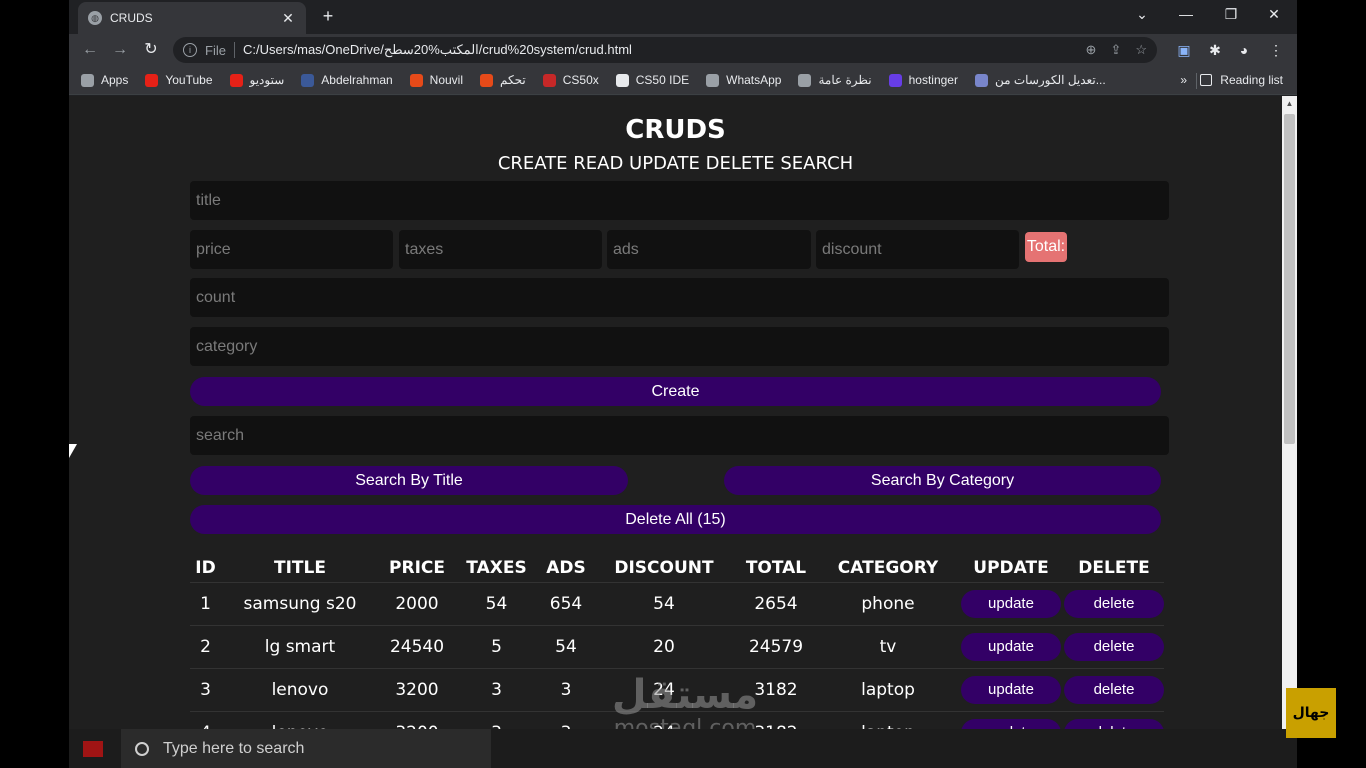 Image resolution: width=1366 pixels, height=768 pixels. I want to click on bookmark-label: YouTube, so click(189, 80).